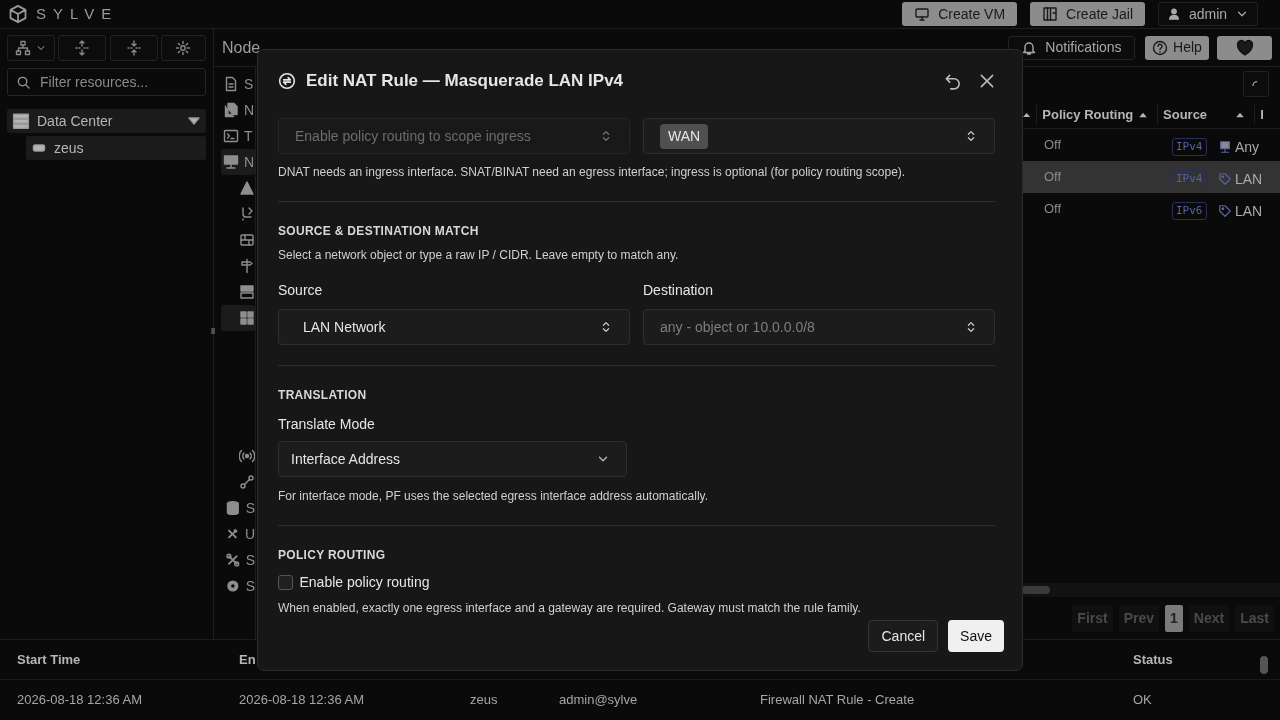 This screenshot has height=720, width=1280. What do you see at coordinates (247, 188) in the screenshot?
I see `warning-icon` at bounding box center [247, 188].